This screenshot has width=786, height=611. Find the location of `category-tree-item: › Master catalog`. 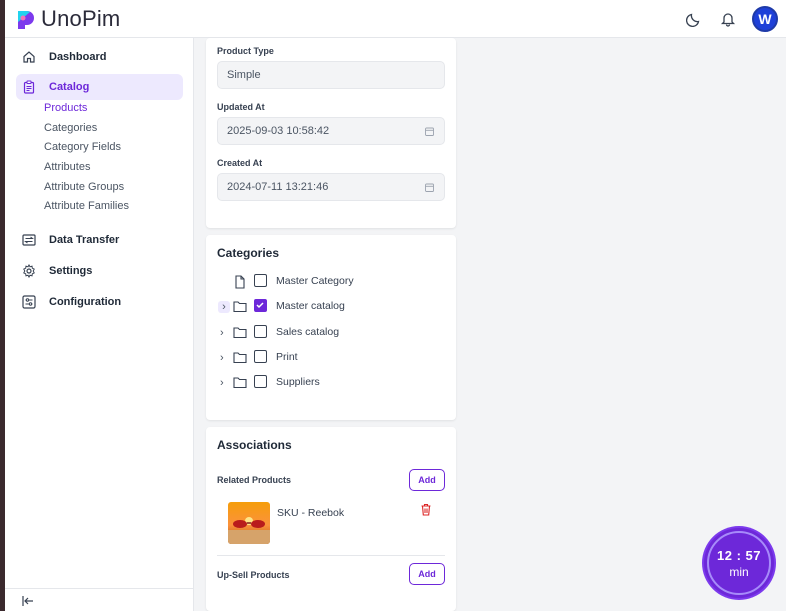

category-tree-item: › Master catalog is located at coordinates (332, 307).